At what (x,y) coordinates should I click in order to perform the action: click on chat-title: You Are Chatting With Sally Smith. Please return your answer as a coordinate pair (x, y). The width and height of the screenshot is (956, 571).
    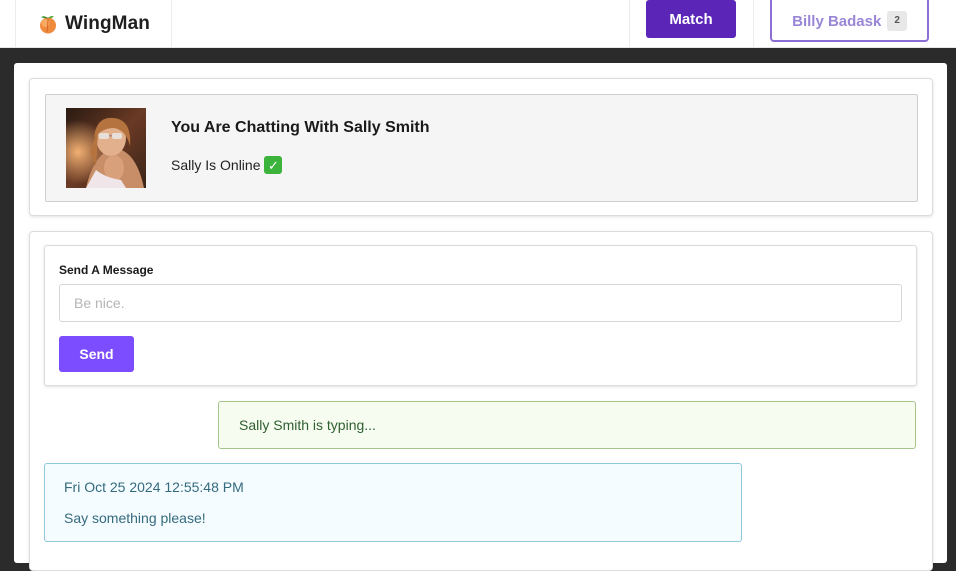
    Looking at the image, I should click on (300, 127).